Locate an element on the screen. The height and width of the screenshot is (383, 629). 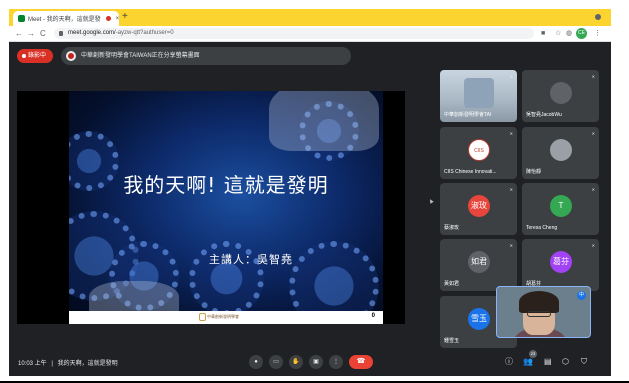
profile-avatar: CE is located at coordinates (581, 33).